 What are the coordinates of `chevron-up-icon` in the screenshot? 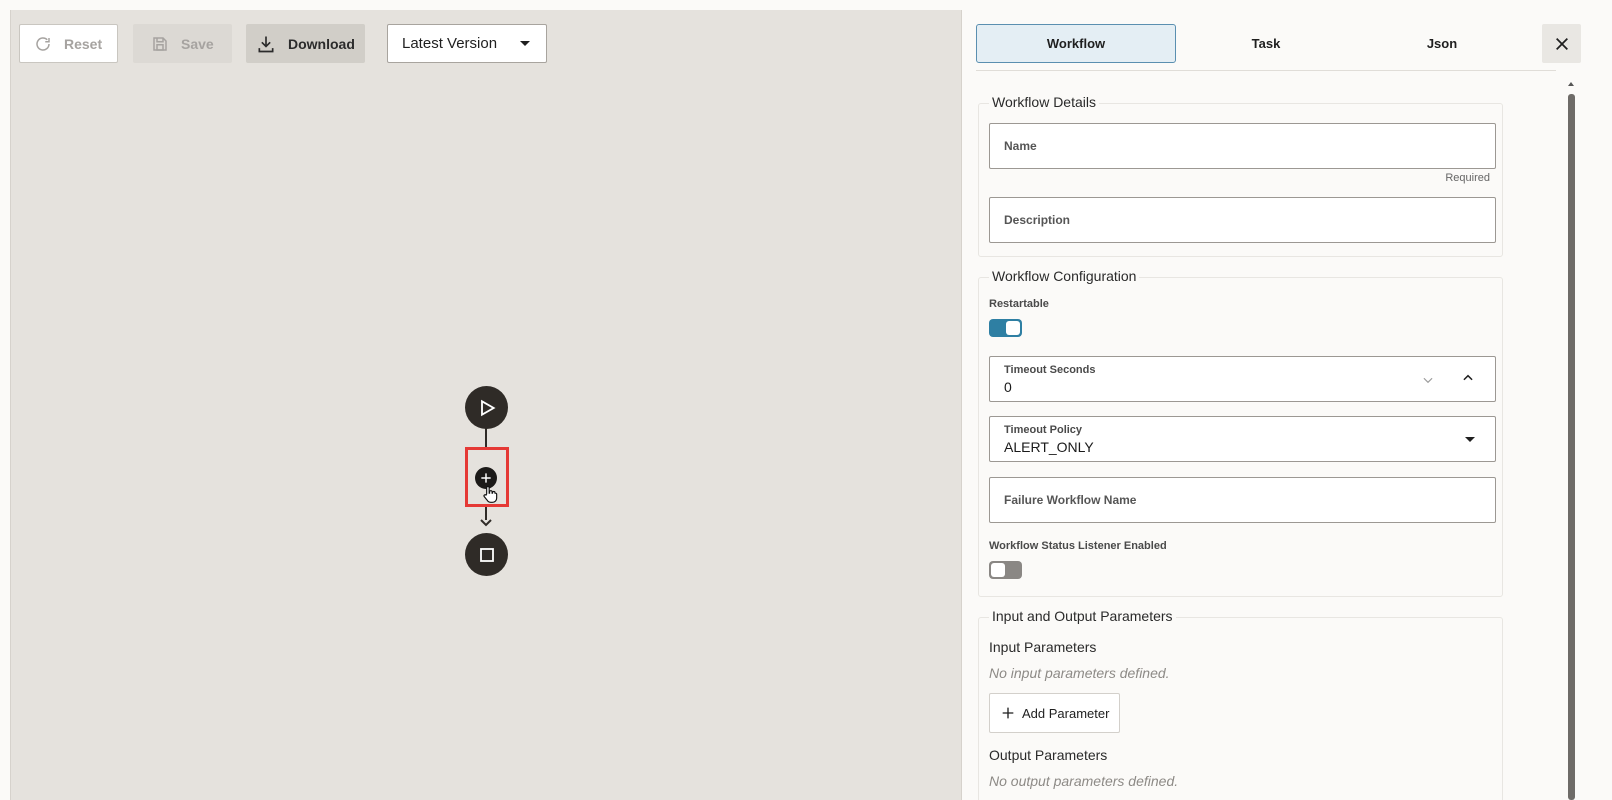 It's located at (1468, 378).